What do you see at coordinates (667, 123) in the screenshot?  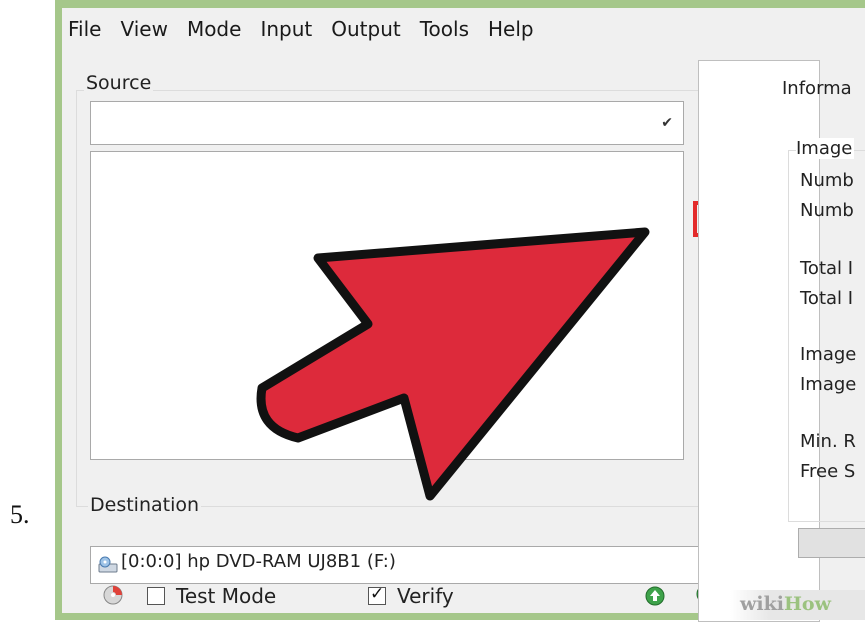 I see `chevron-down-icon: ✔︎` at bounding box center [667, 123].